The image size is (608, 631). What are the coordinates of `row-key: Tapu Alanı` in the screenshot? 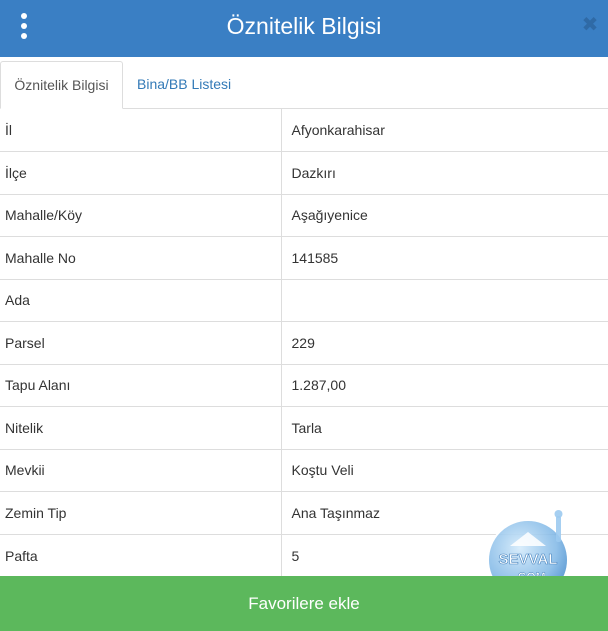 It's located at (141, 385).